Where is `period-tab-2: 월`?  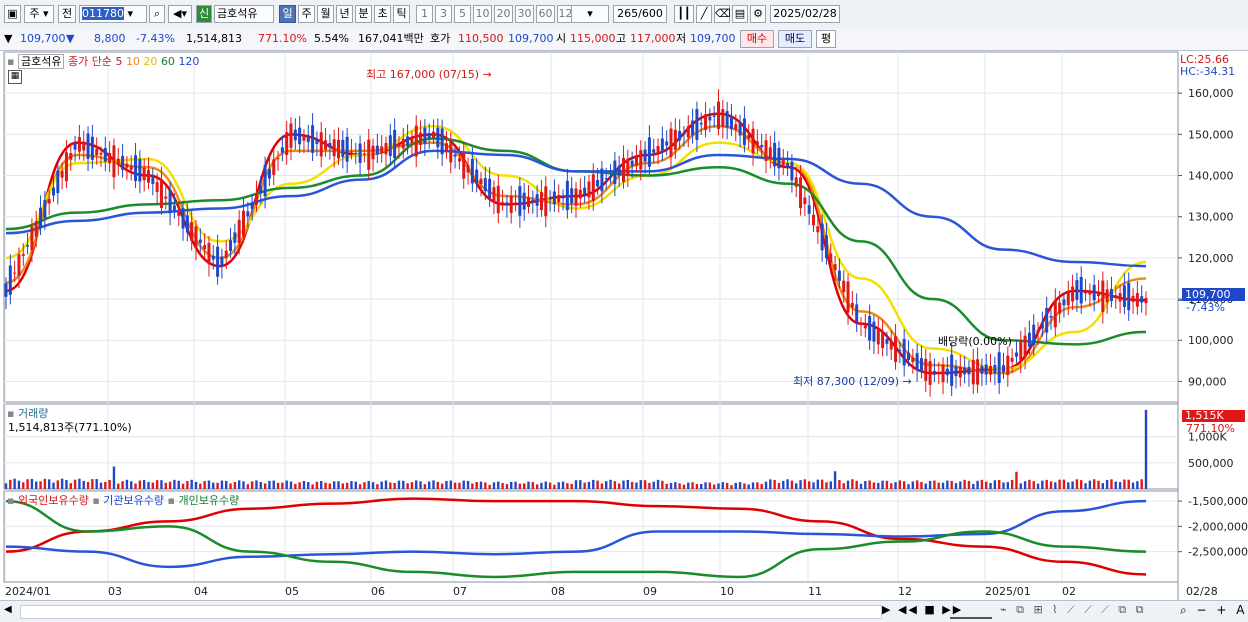 period-tab-2: 월 is located at coordinates (325, 14).